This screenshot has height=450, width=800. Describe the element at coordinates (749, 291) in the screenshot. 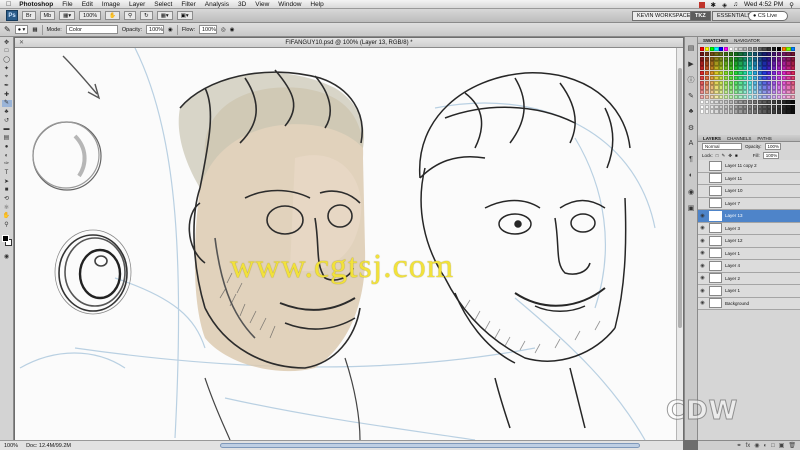

I see `layer-row: ◉ Layer 1` at that location.